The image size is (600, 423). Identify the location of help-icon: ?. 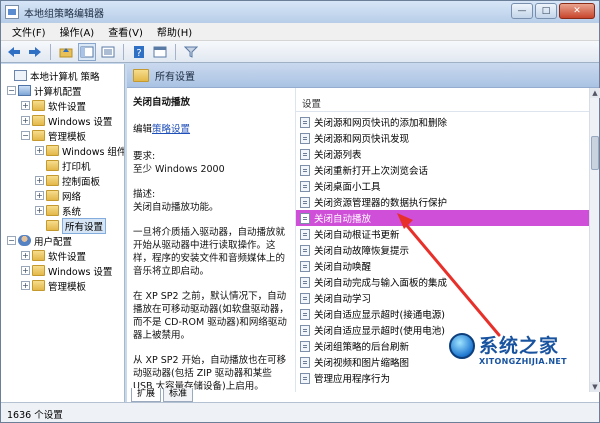
(139, 52).